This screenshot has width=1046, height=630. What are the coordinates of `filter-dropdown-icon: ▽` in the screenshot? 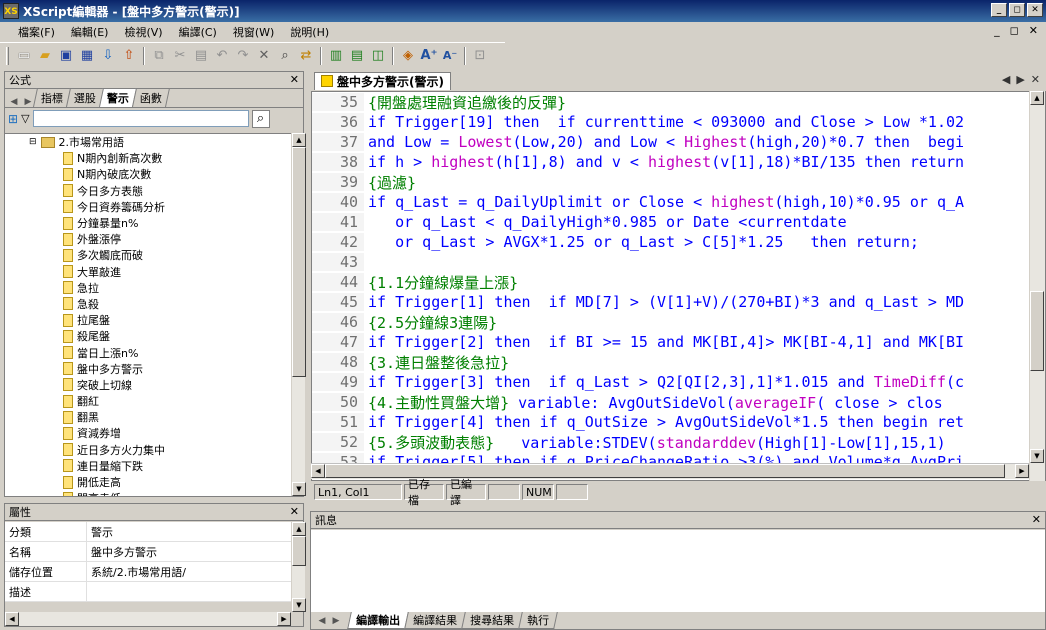 It's located at (25, 118).